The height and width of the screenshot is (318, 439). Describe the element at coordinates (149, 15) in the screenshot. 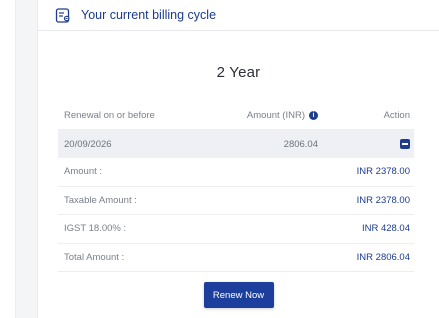

I see `billing-cycle-title: Your current billing cycle` at that location.